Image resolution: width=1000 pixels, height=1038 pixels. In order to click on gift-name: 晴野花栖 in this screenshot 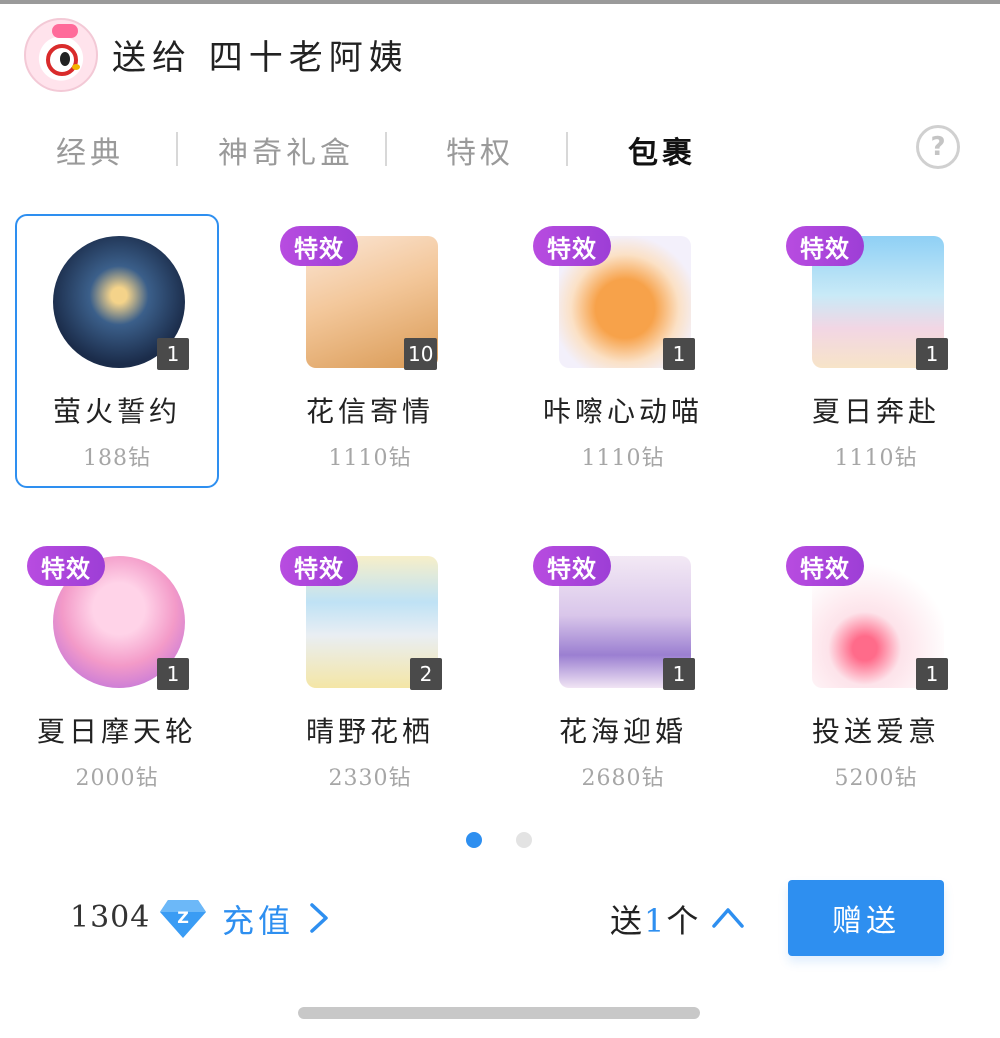, I will do `click(369, 731)`.